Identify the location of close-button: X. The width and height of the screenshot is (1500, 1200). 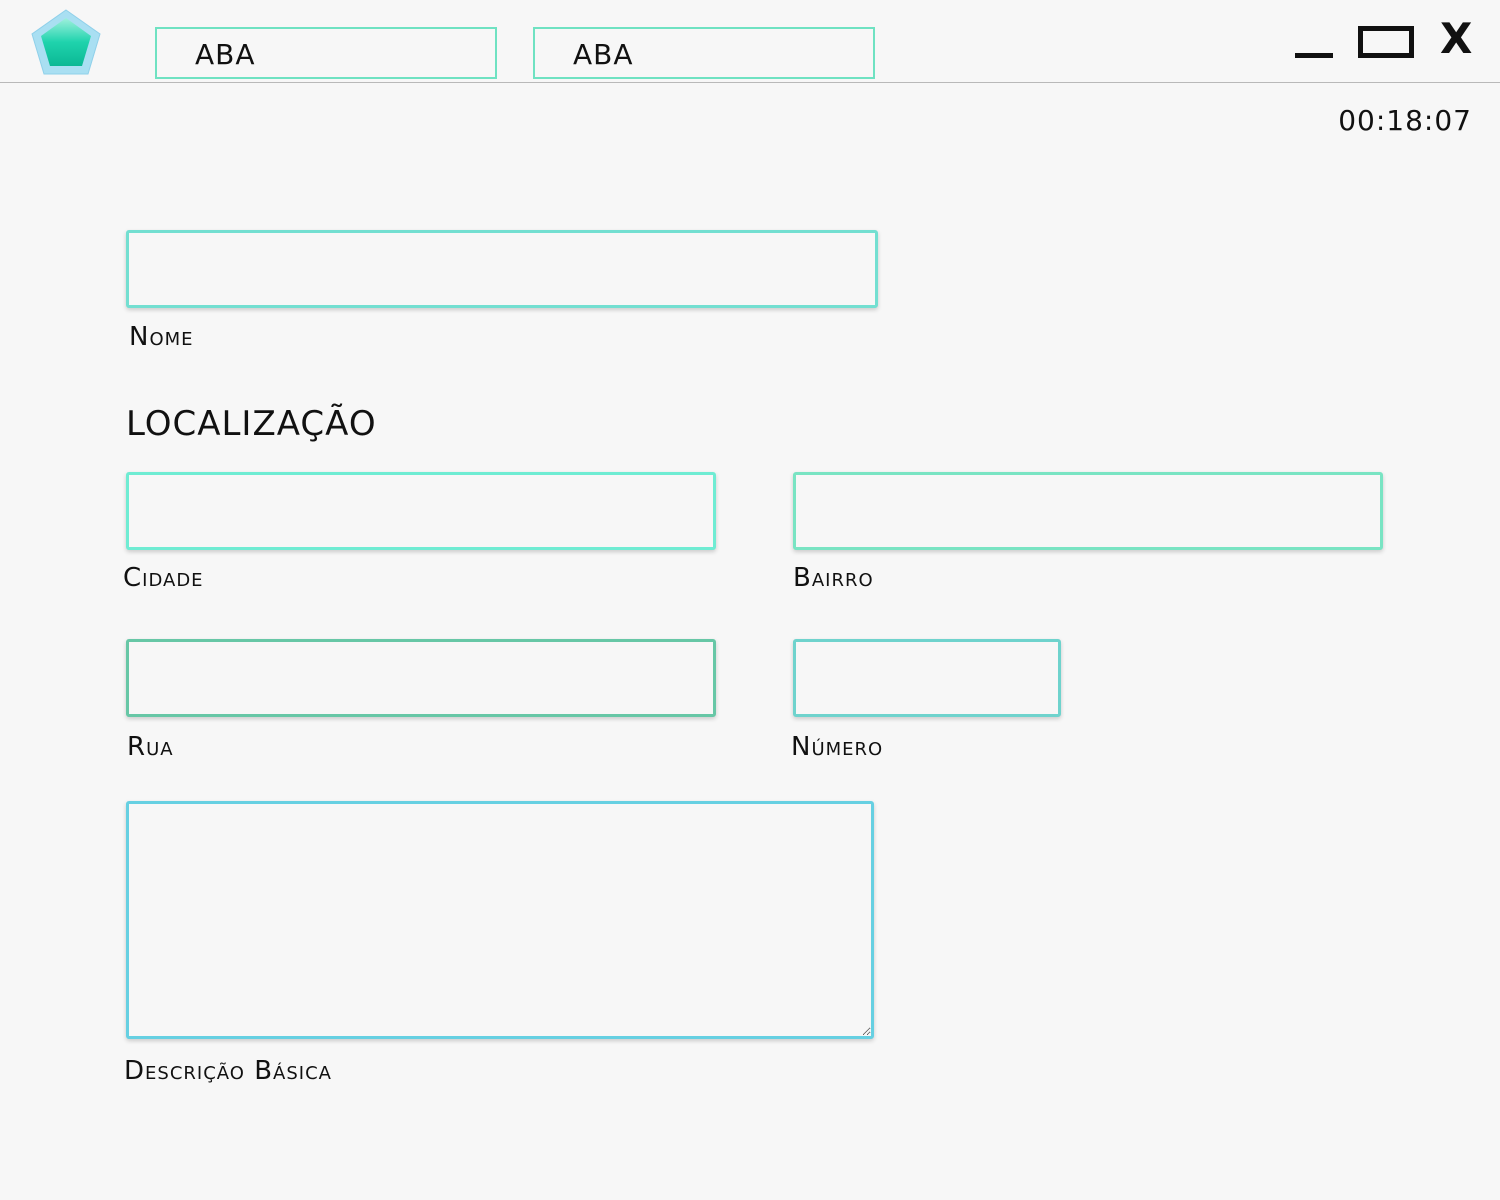
(1456, 39).